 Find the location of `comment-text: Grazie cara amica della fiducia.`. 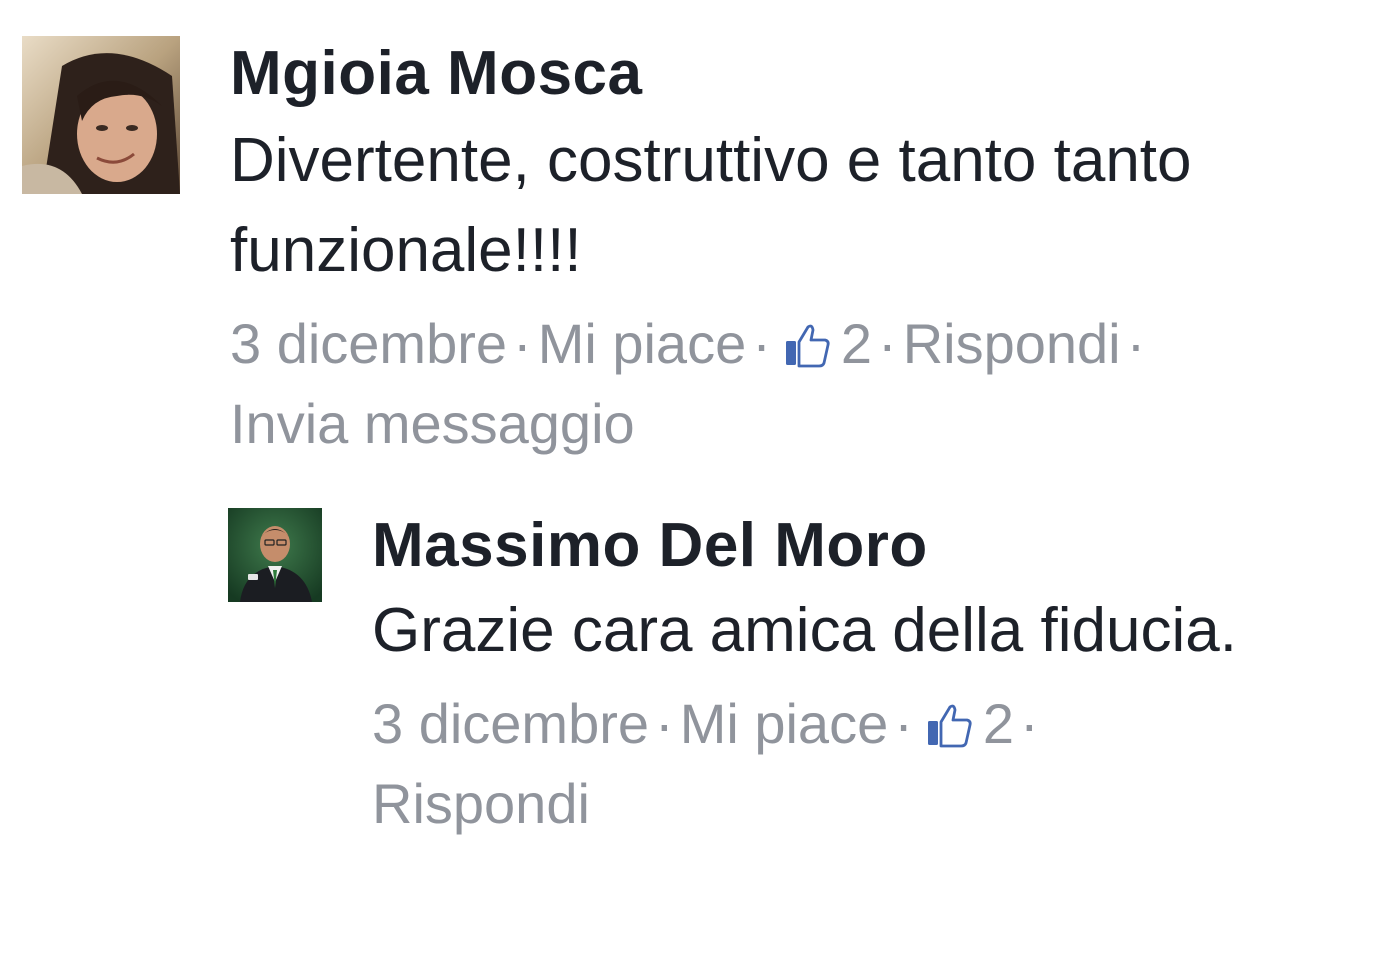

comment-text: Grazie cara amica della fiducia. is located at coordinates (804, 630).